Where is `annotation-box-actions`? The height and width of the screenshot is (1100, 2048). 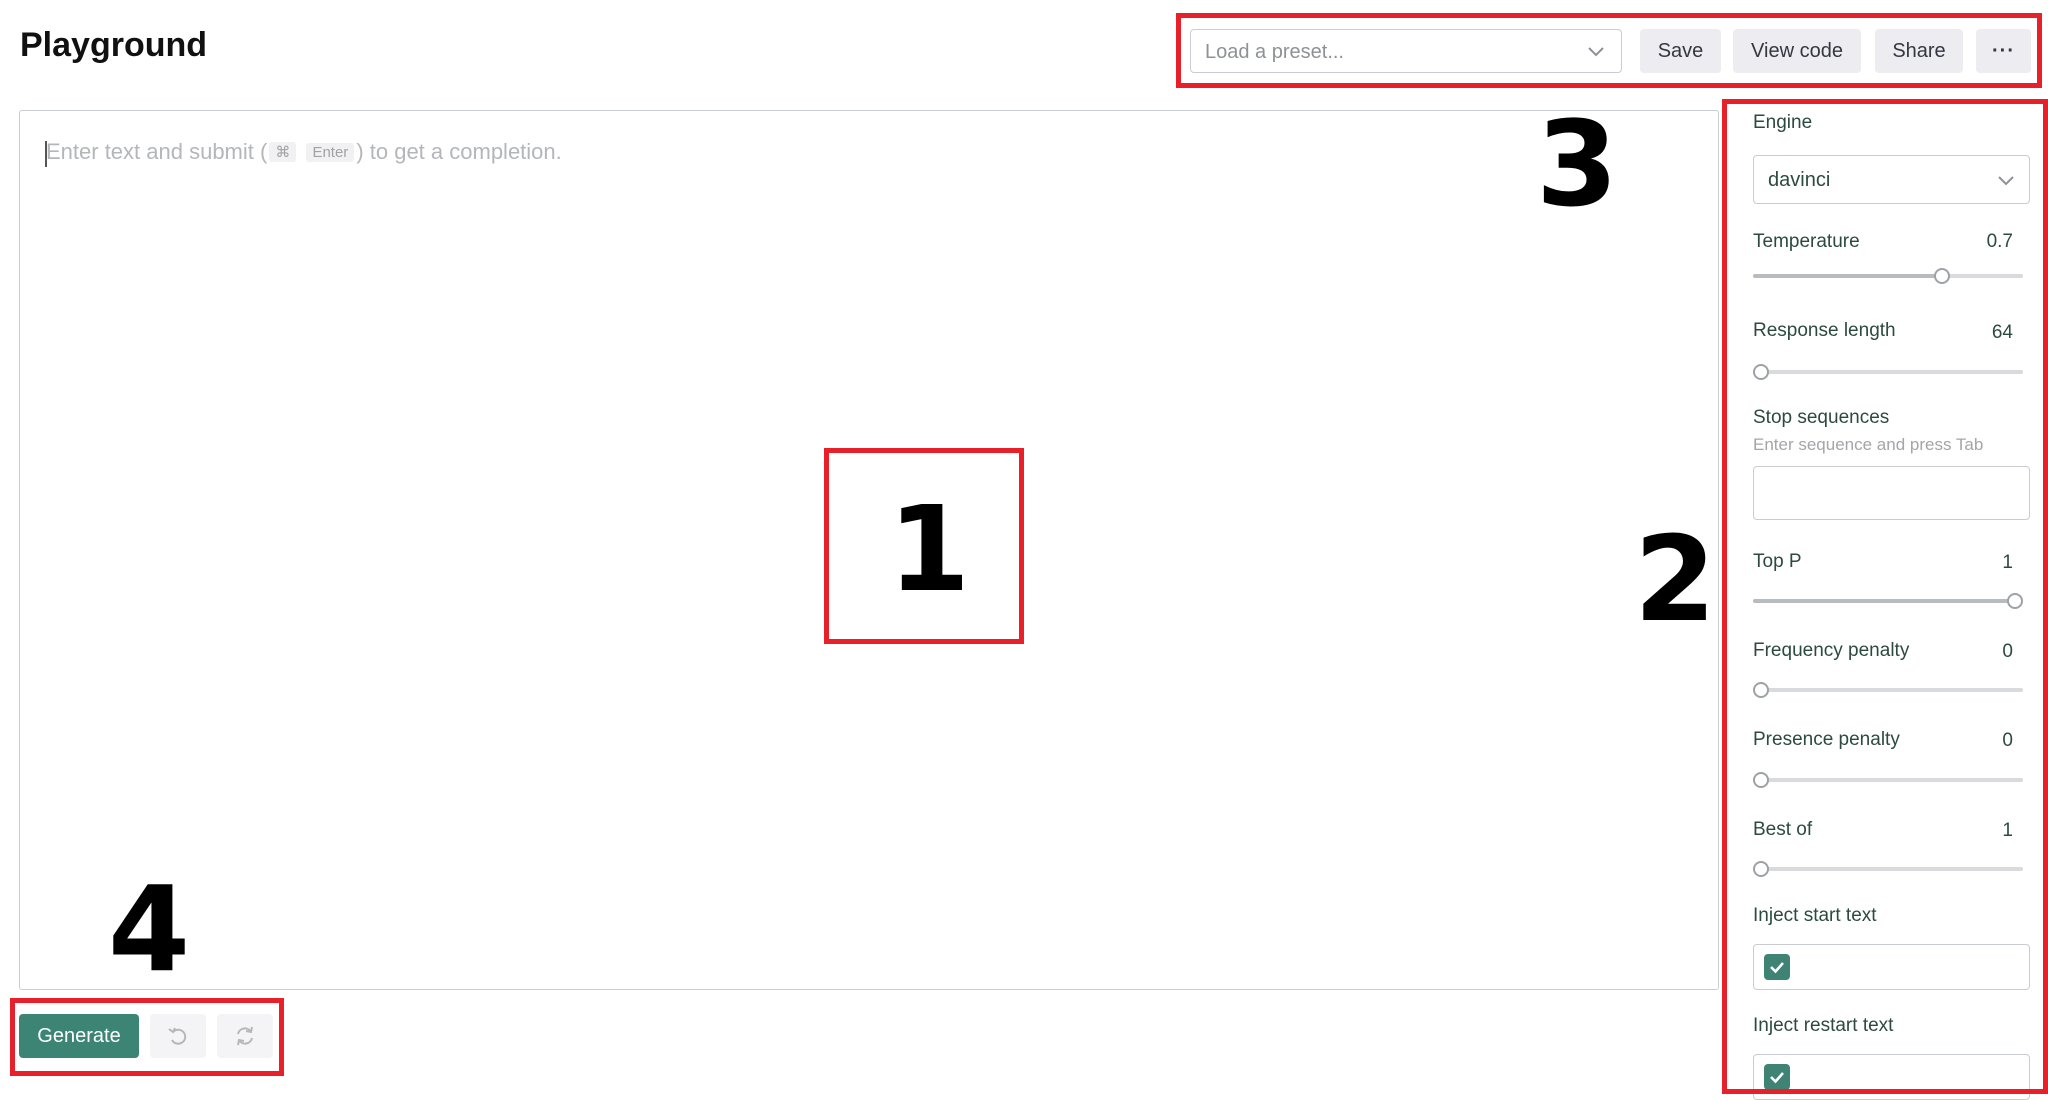
annotation-box-actions is located at coordinates (147, 1037).